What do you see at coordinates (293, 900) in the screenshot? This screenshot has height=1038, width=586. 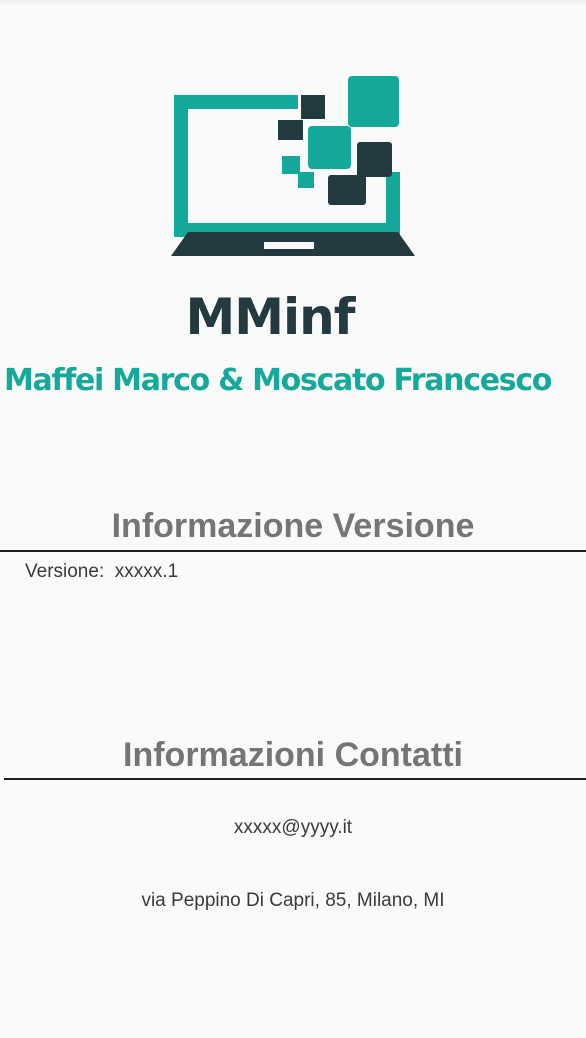 I see `contact-address: via Peppino Di Capri, 85, Milano, MI` at bounding box center [293, 900].